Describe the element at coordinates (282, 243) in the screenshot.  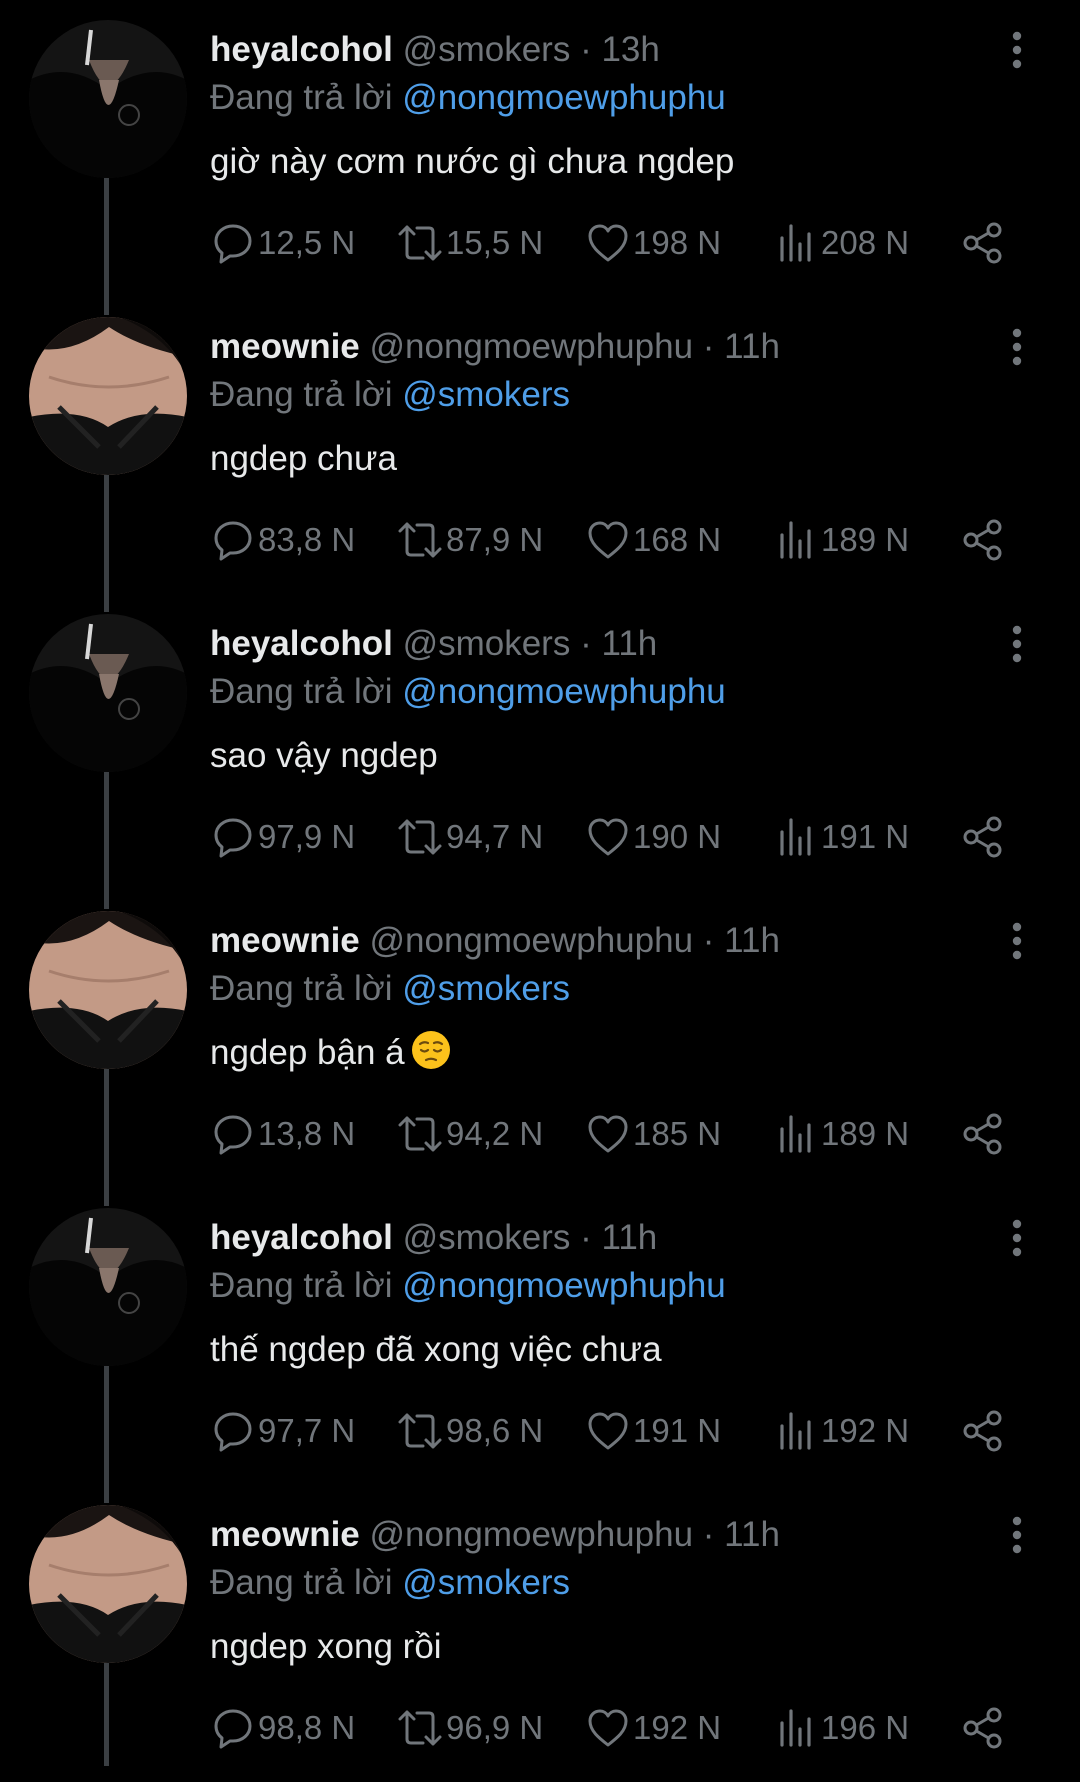
I see `reply-button: 12,5 N` at that location.